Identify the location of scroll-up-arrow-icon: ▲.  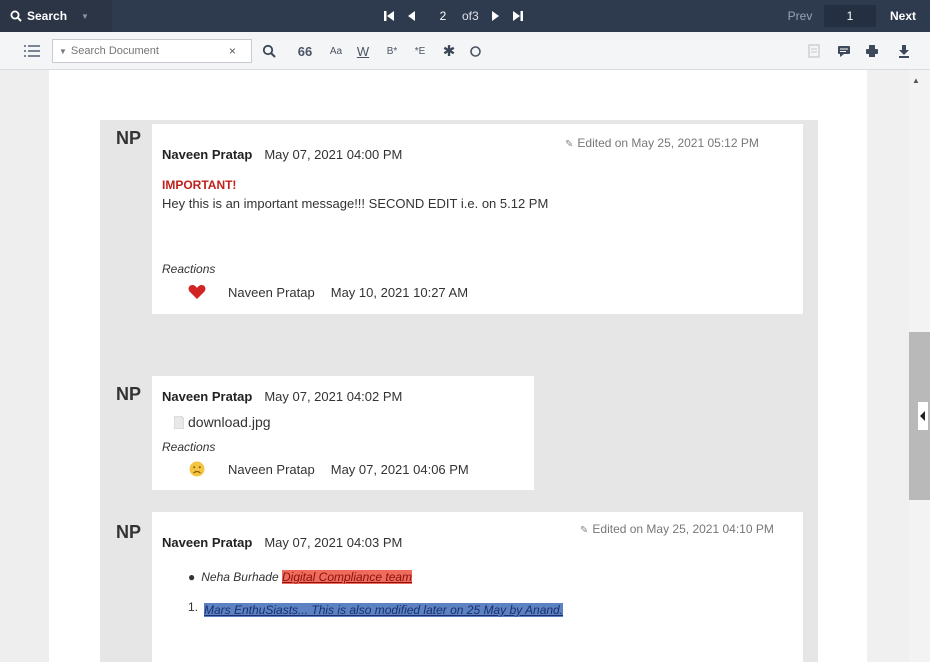
(916, 80).